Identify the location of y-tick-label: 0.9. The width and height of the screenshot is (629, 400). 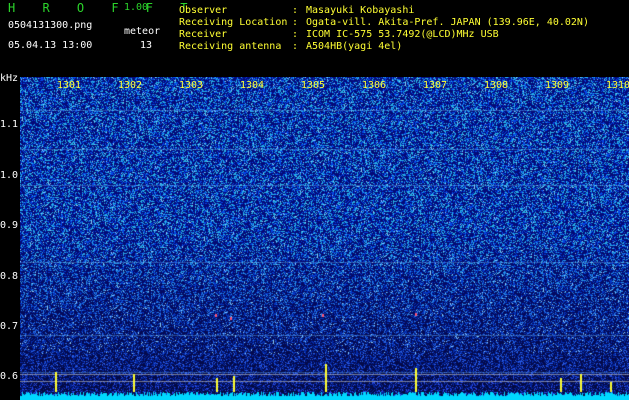
(9, 225).